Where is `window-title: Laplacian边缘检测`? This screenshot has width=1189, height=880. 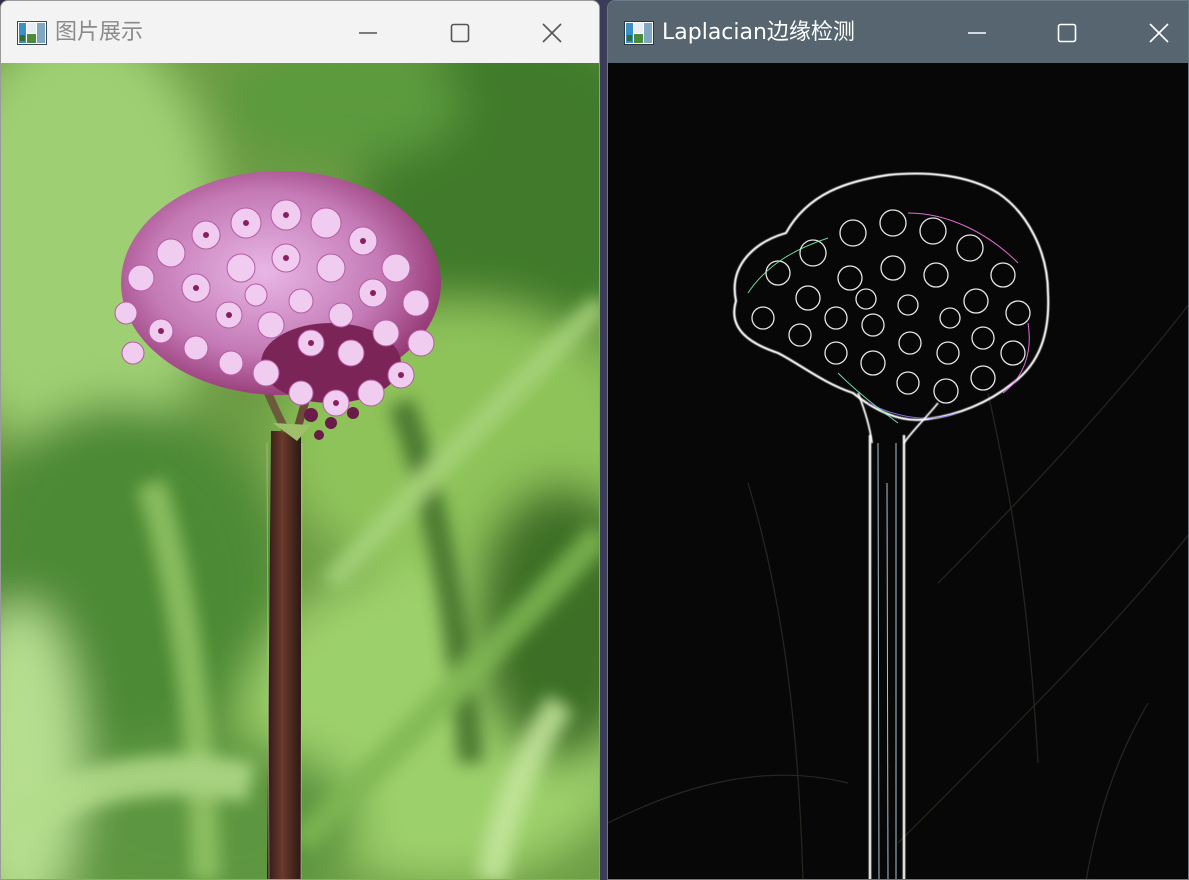
window-title: Laplacian边缘检测 is located at coordinates (758, 32).